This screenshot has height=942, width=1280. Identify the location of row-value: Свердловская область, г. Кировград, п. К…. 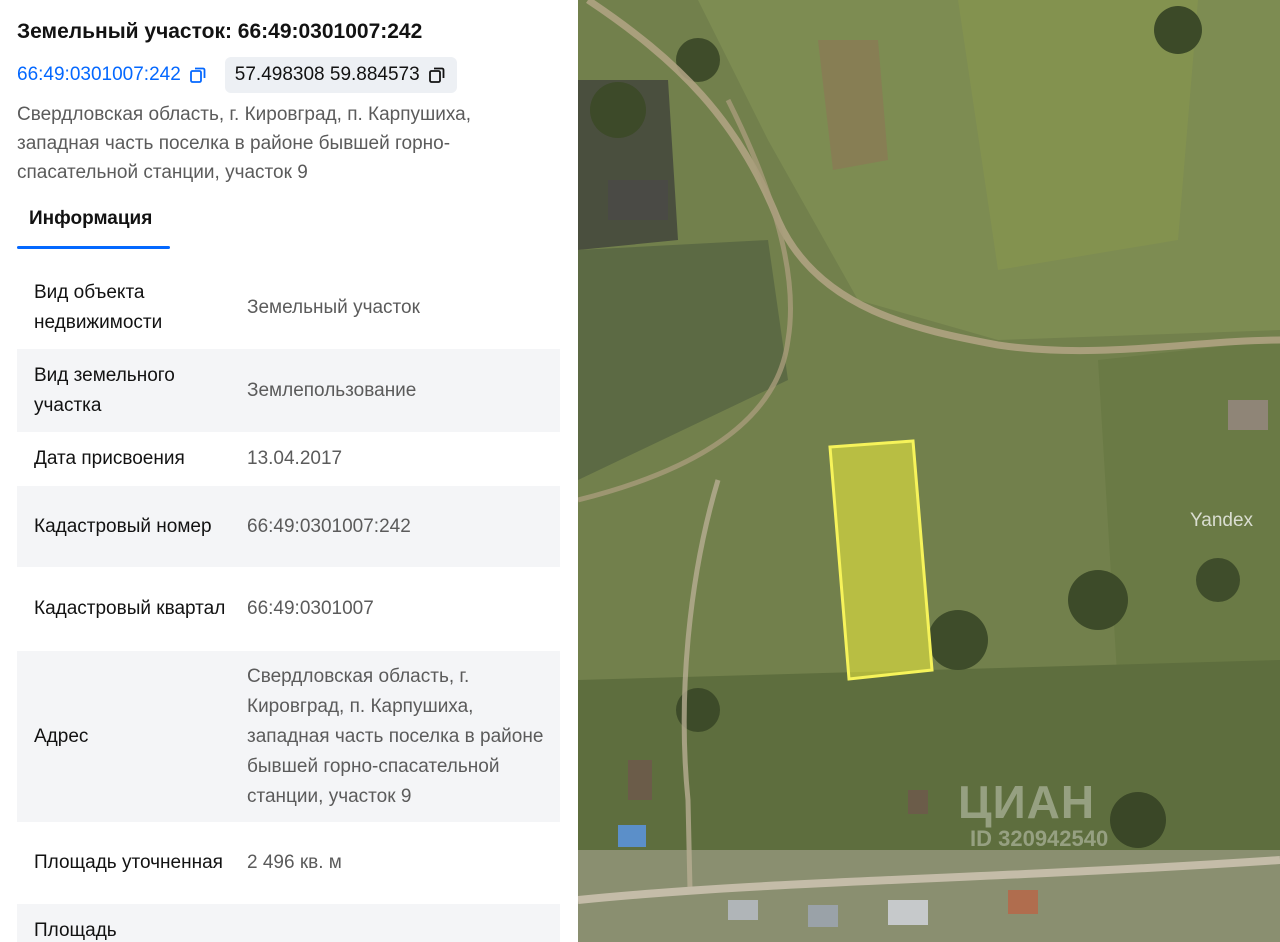
(403, 736).